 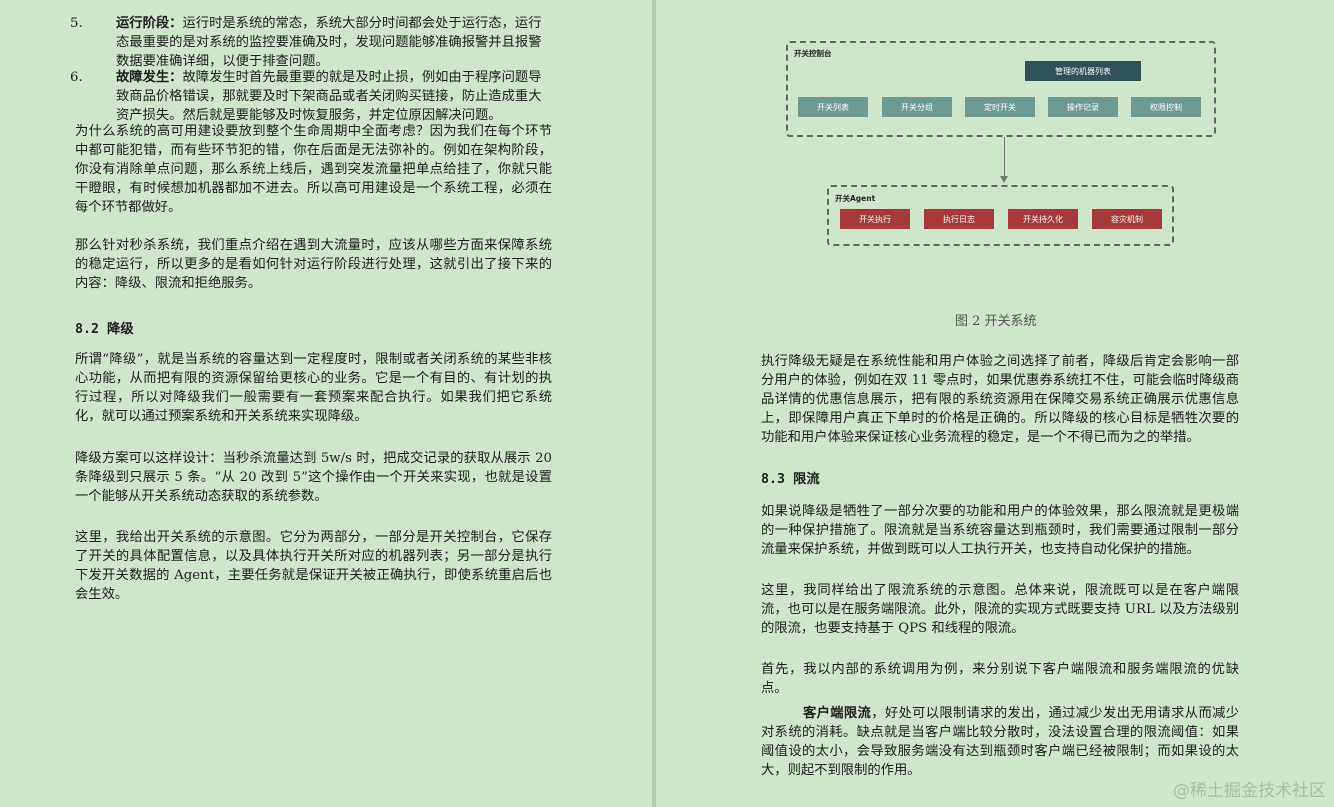 What do you see at coordinates (996, 321) in the screenshot?
I see `figure-caption: 图 2 开关系统` at bounding box center [996, 321].